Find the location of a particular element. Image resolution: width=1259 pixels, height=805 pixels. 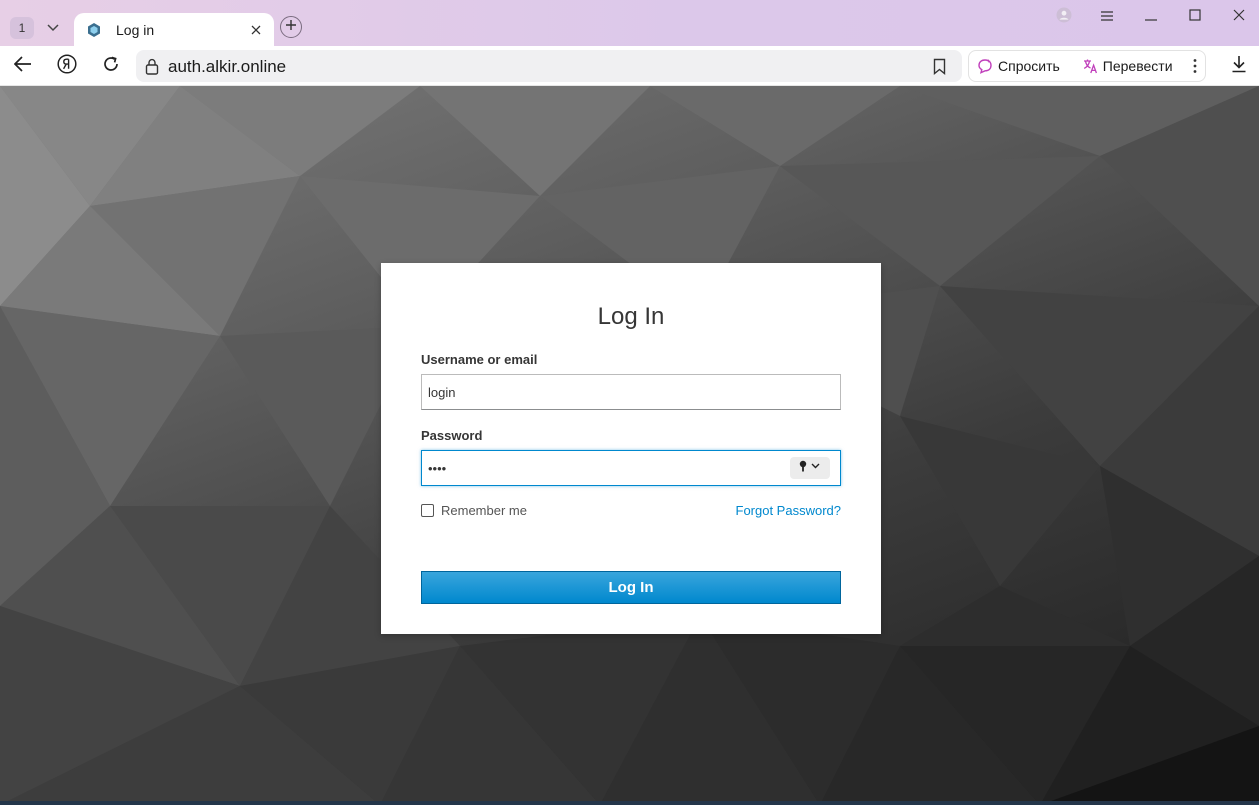

reload-button is located at coordinates (111, 66).